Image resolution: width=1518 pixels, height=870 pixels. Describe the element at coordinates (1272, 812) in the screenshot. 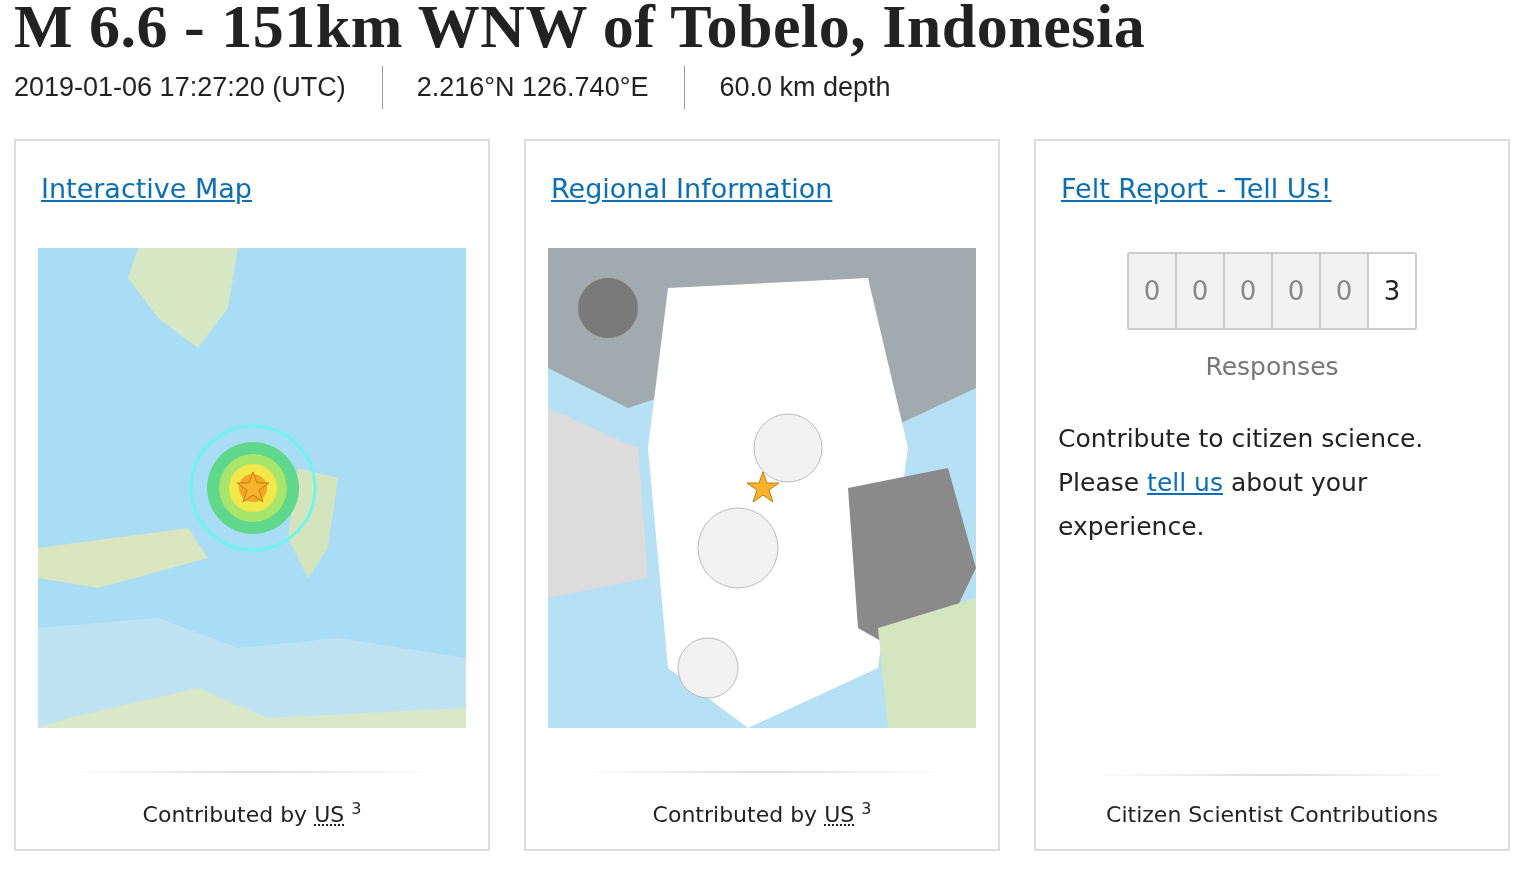

I see `card-footer: Citizen Scientist Contributions` at that location.